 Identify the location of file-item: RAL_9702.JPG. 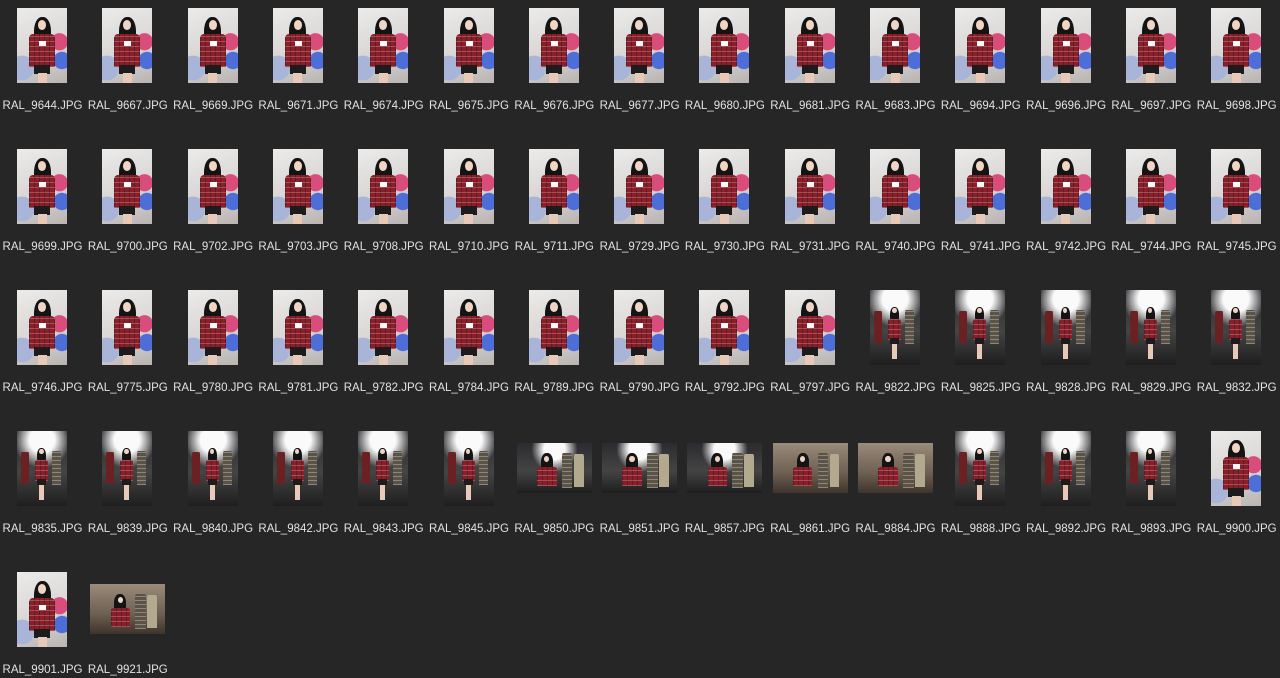
(213, 211).